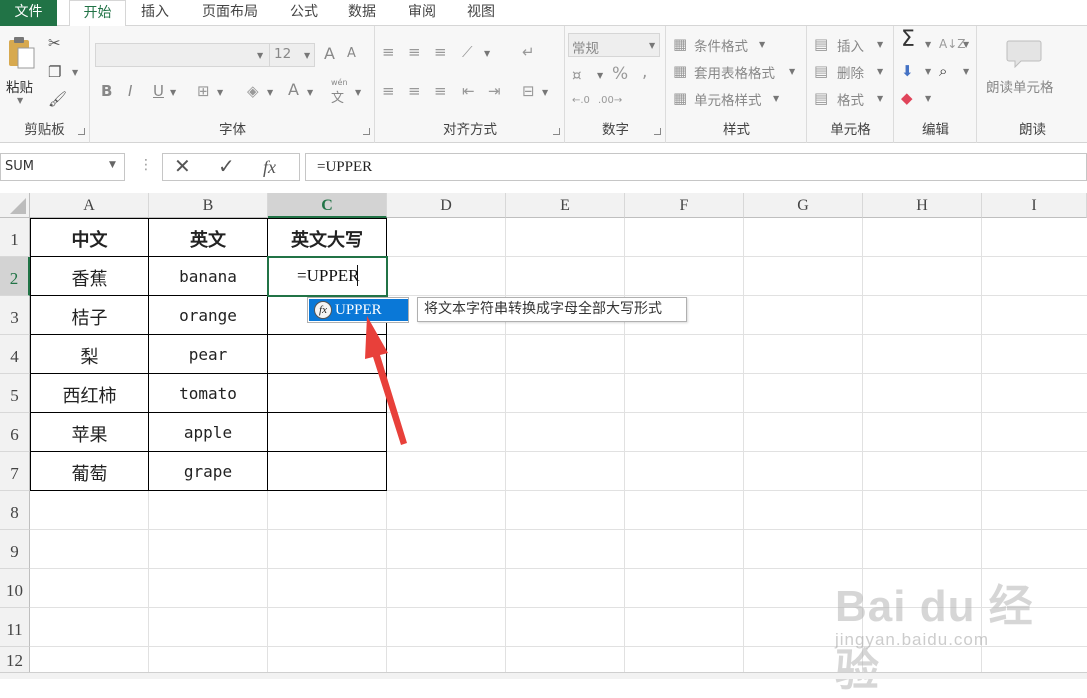 This screenshot has height=698, width=1087. What do you see at coordinates (329, 53) in the screenshot?
I see `grow-font-button: A` at bounding box center [329, 53].